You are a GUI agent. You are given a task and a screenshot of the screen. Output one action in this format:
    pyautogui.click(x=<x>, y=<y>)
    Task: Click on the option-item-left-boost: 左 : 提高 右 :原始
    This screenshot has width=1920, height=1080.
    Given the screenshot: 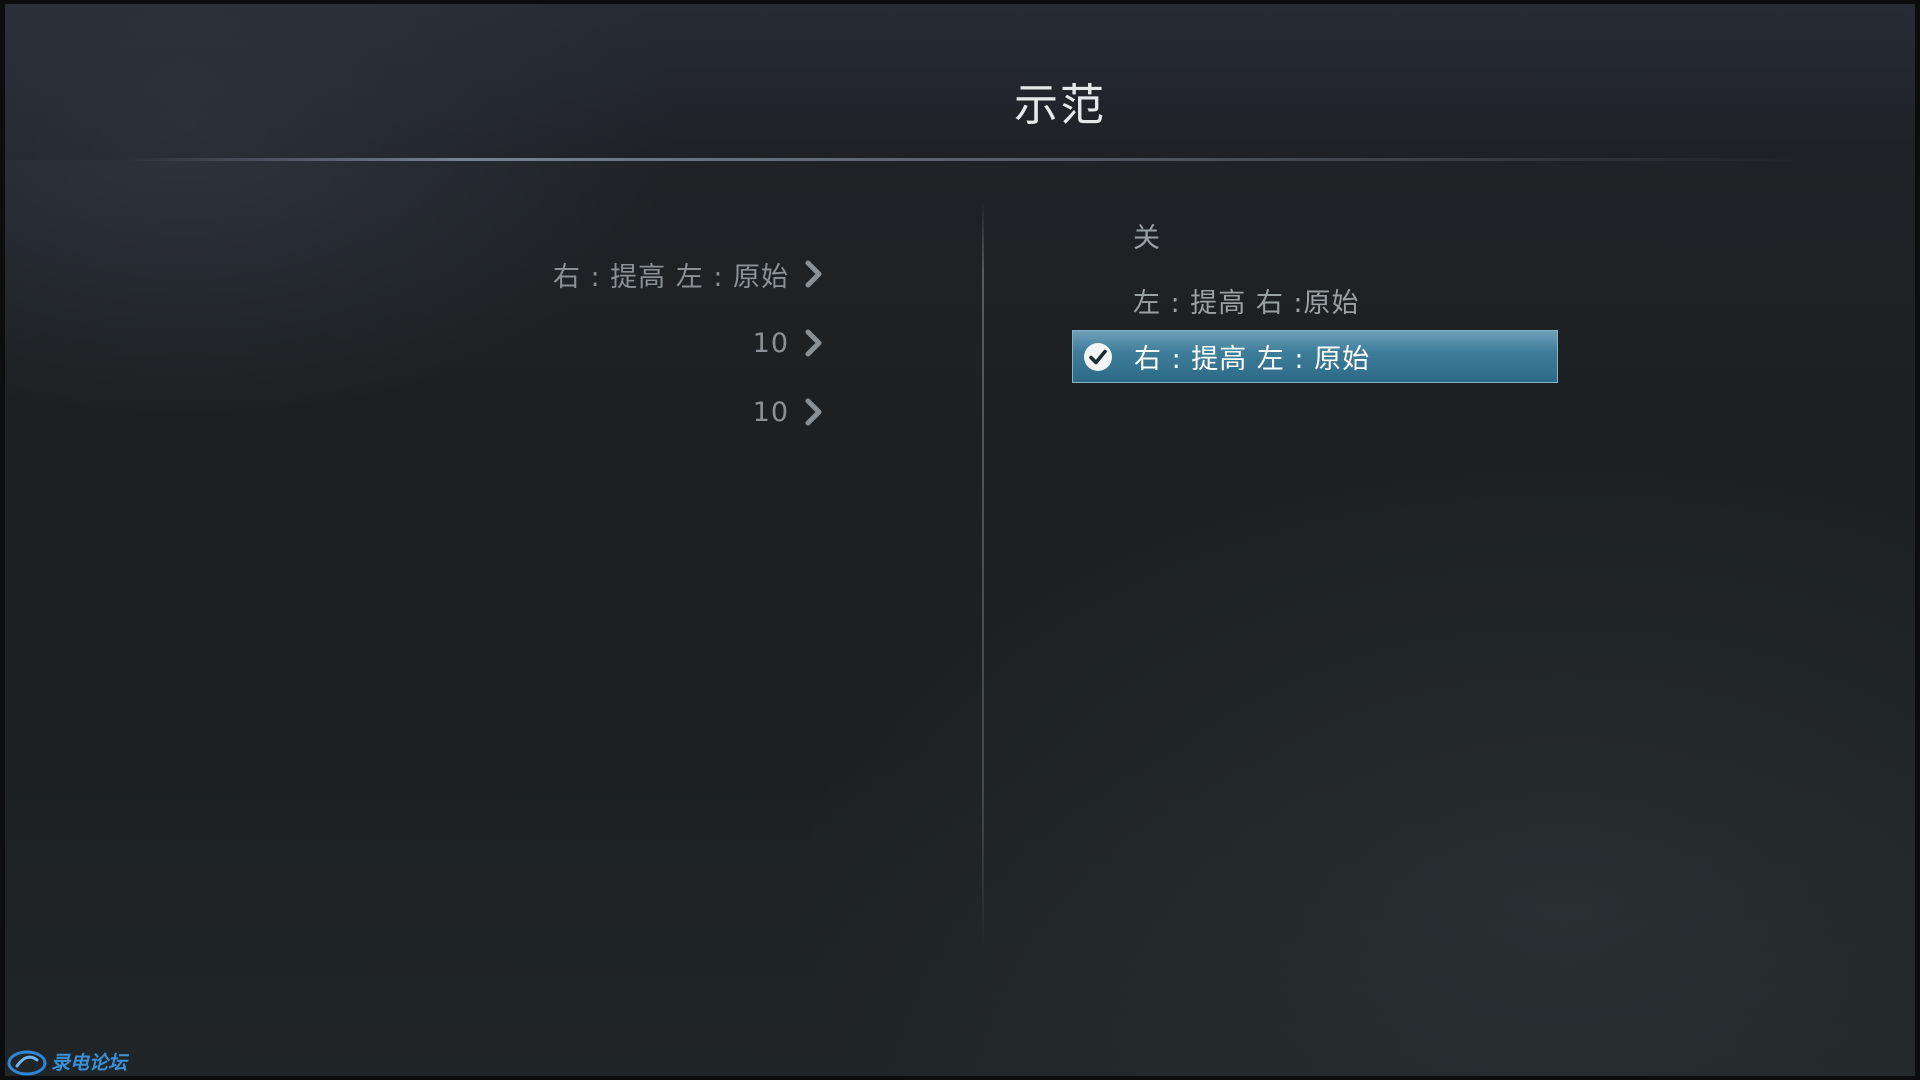 What is the action you would take?
    pyautogui.click(x=1315, y=300)
    